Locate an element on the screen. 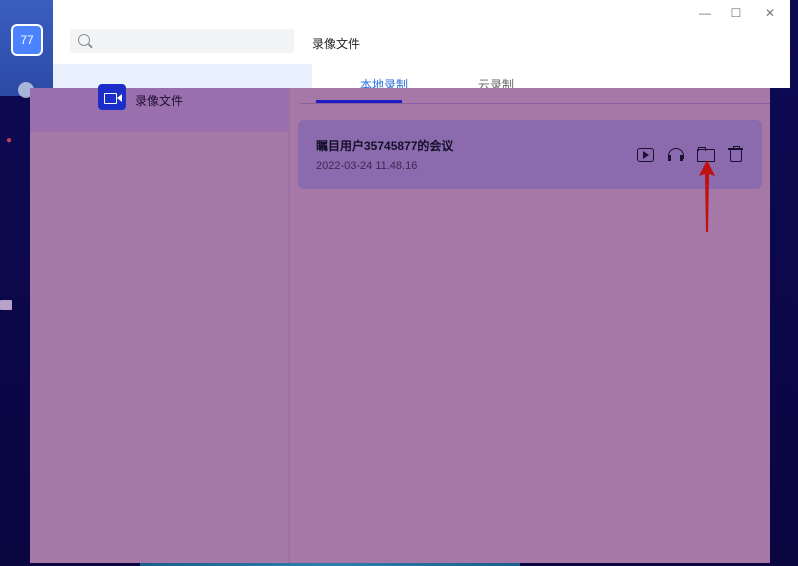 Image resolution: width=798 pixels, height=566 pixels. video-camera-icon is located at coordinates (112, 97).